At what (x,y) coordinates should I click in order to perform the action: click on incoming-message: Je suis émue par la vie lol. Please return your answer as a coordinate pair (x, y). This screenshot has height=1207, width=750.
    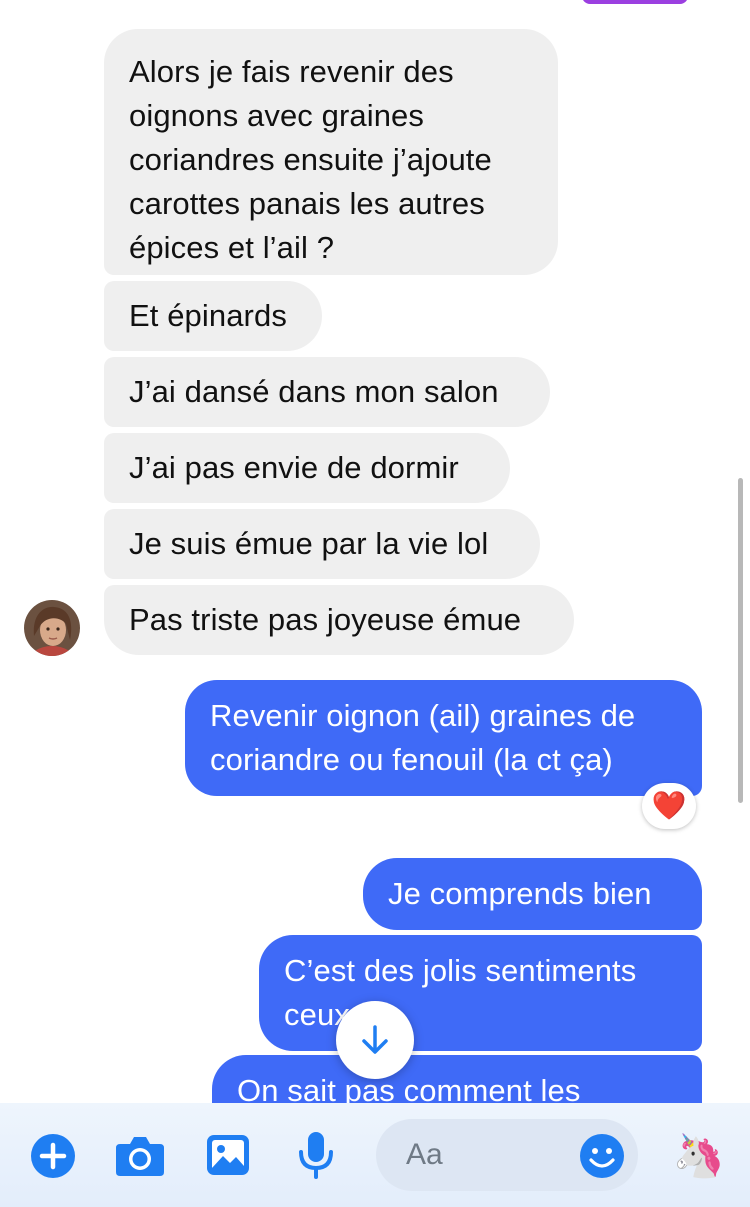
    Looking at the image, I should click on (322, 544).